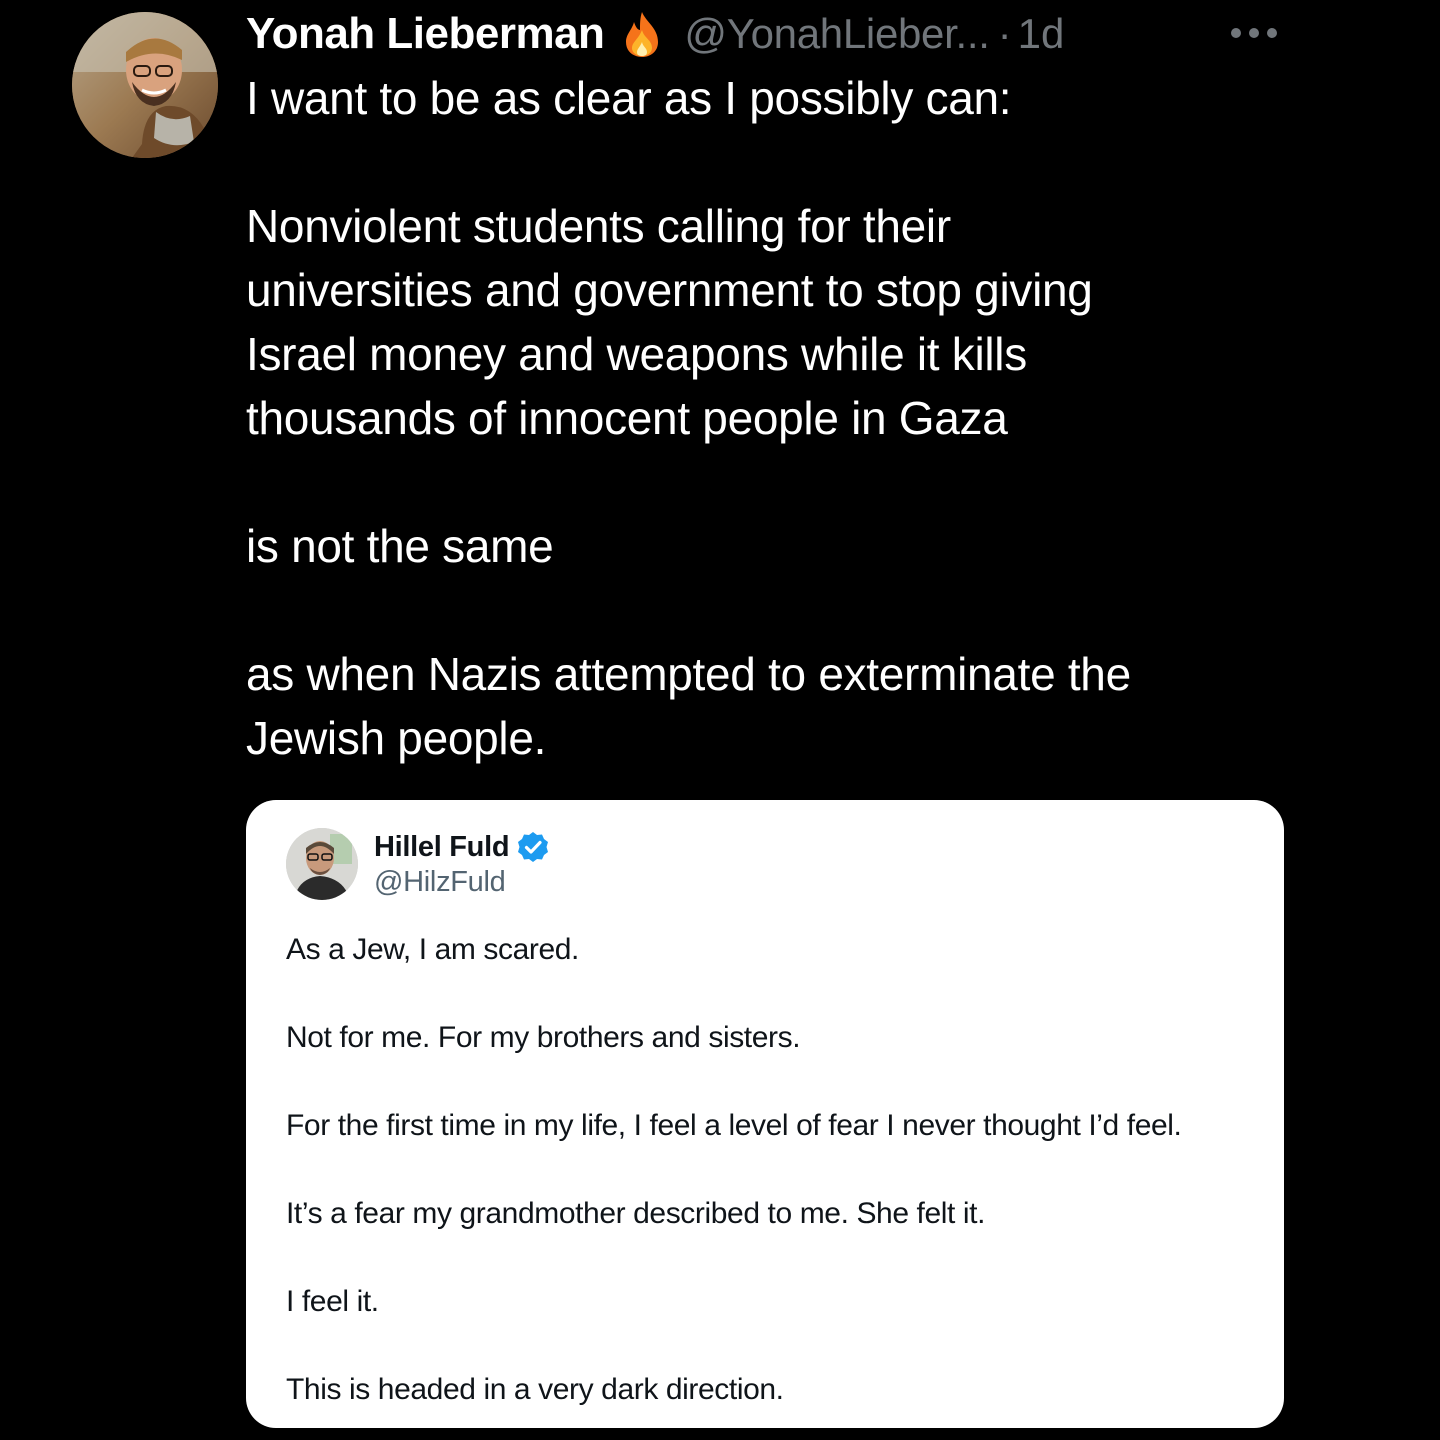 This screenshot has height=1440, width=1440. I want to click on quoted-paragraph: I feel it., so click(332, 1301).